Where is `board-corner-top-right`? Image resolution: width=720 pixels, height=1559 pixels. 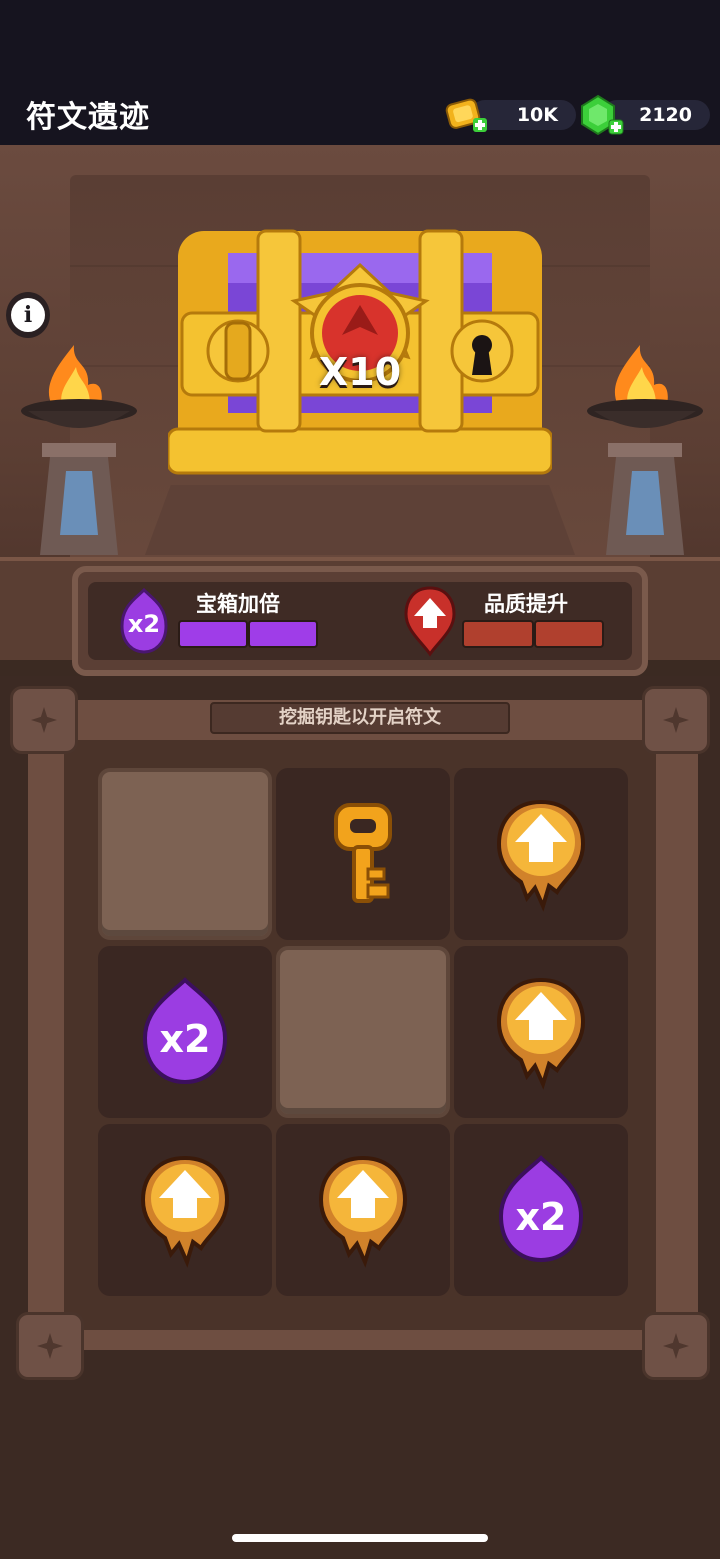 board-corner-top-right is located at coordinates (676, 720).